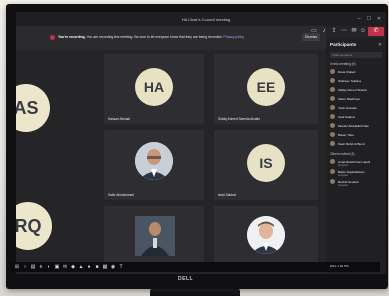 The height and width of the screenshot is (296, 389). What do you see at coordinates (121, 195) in the screenshot?
I see `tile-name: Sabir Abdulmaned` at bounding box center [121, 195].